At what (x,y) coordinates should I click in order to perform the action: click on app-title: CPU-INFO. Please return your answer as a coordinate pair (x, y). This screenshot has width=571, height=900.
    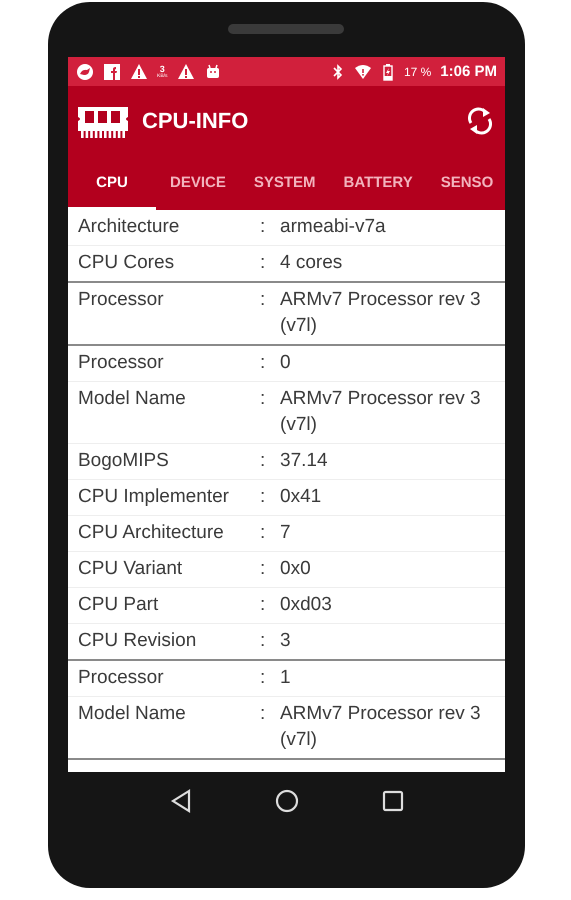
    Looking at the image, I should click on (196, 121).